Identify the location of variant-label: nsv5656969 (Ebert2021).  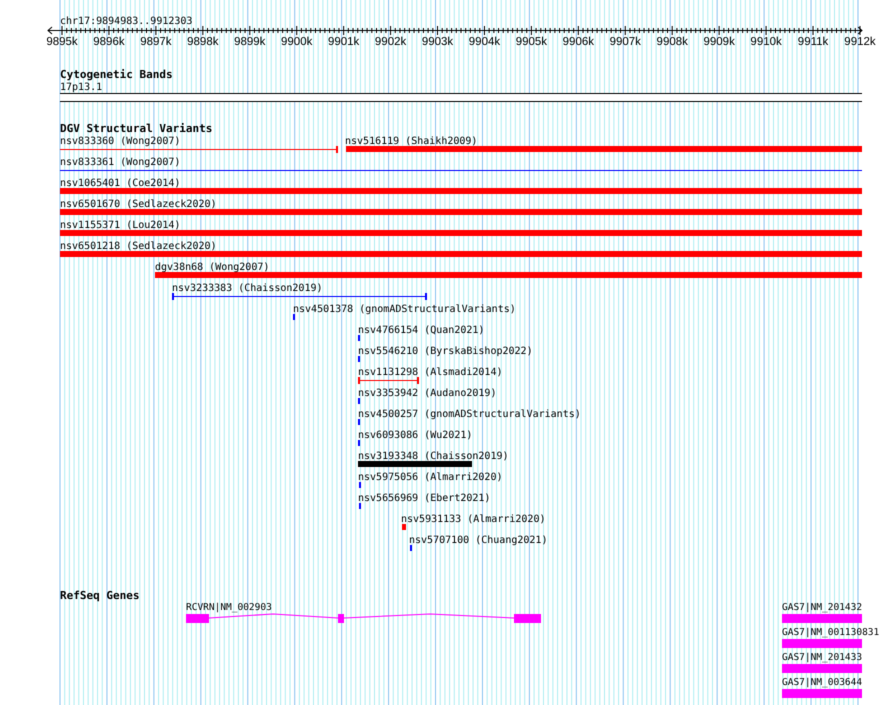
(424, 498).